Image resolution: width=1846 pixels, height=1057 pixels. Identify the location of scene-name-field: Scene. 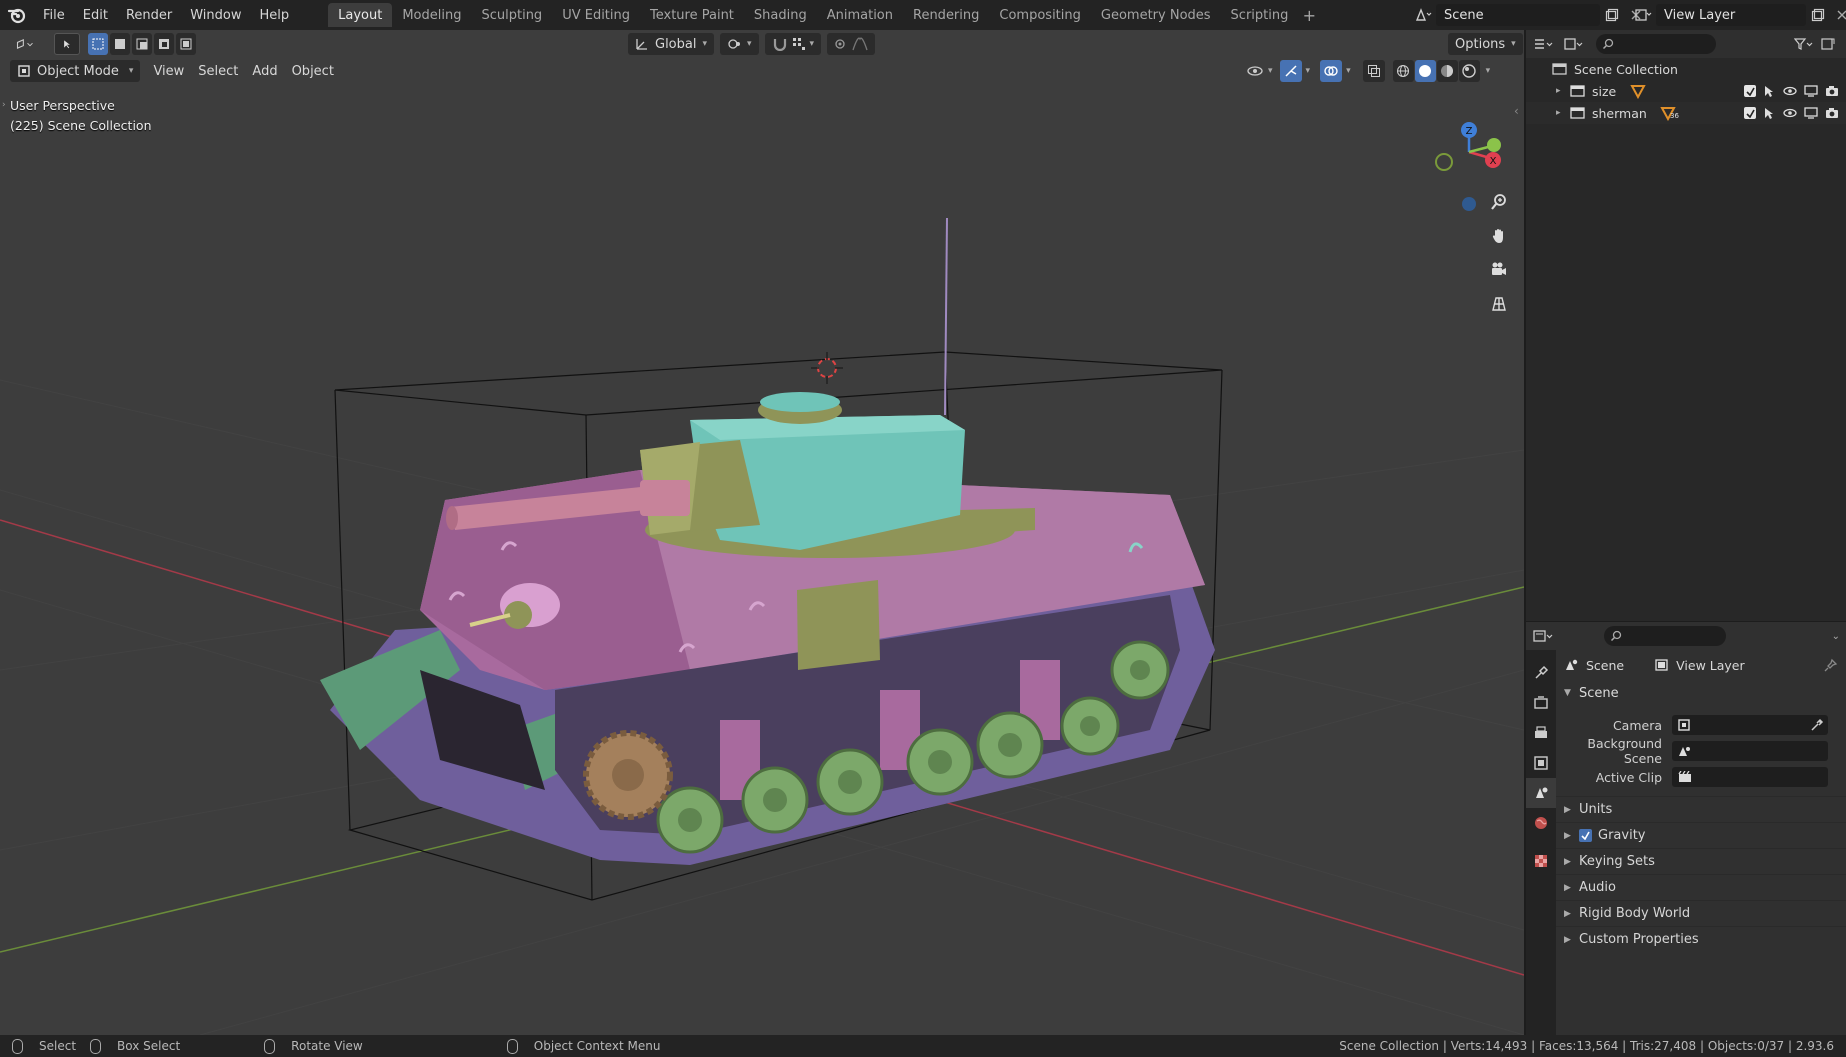
(1518, 15).